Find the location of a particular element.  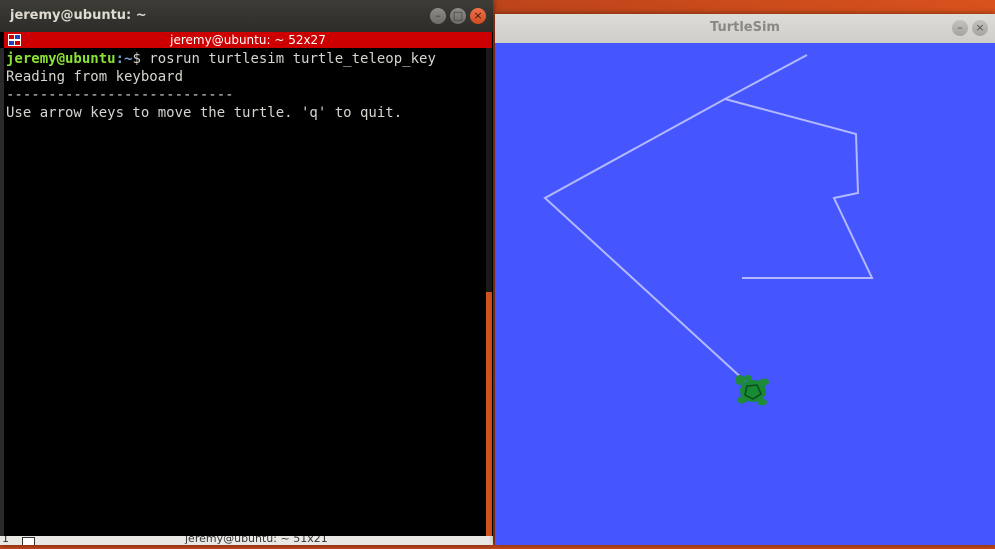

turtlesim-title: TurtleSim is located at coordinates (745, 27).